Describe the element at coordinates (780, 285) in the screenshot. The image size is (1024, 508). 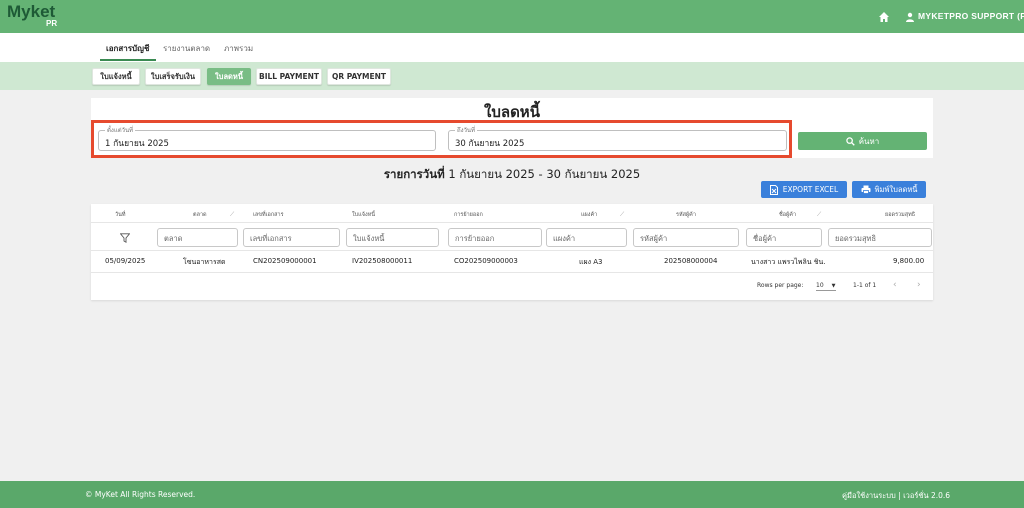
I see `rows-per-page-label: Rows per page:` at that location.